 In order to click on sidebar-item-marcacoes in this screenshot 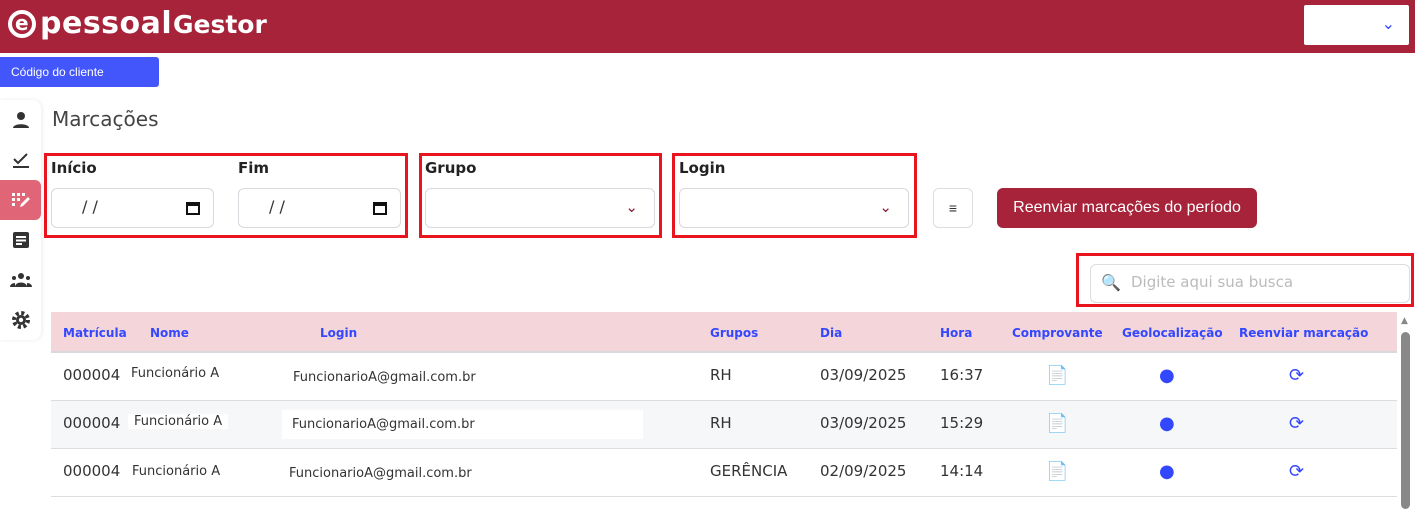, I will do `click(20, 200)`.